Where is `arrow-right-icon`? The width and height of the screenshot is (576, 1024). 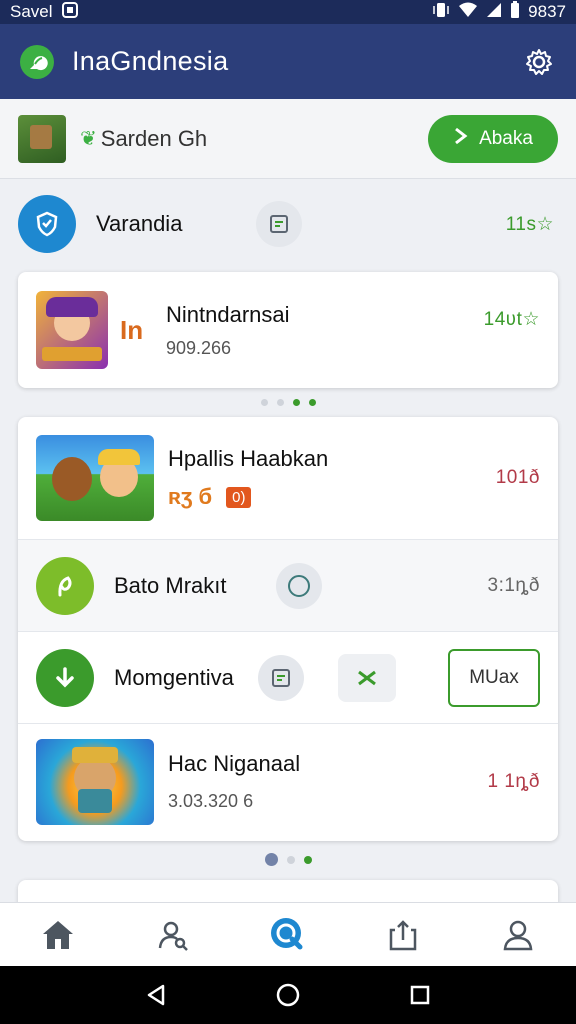 arrow-right-icon is located at coordinates (461, 139).